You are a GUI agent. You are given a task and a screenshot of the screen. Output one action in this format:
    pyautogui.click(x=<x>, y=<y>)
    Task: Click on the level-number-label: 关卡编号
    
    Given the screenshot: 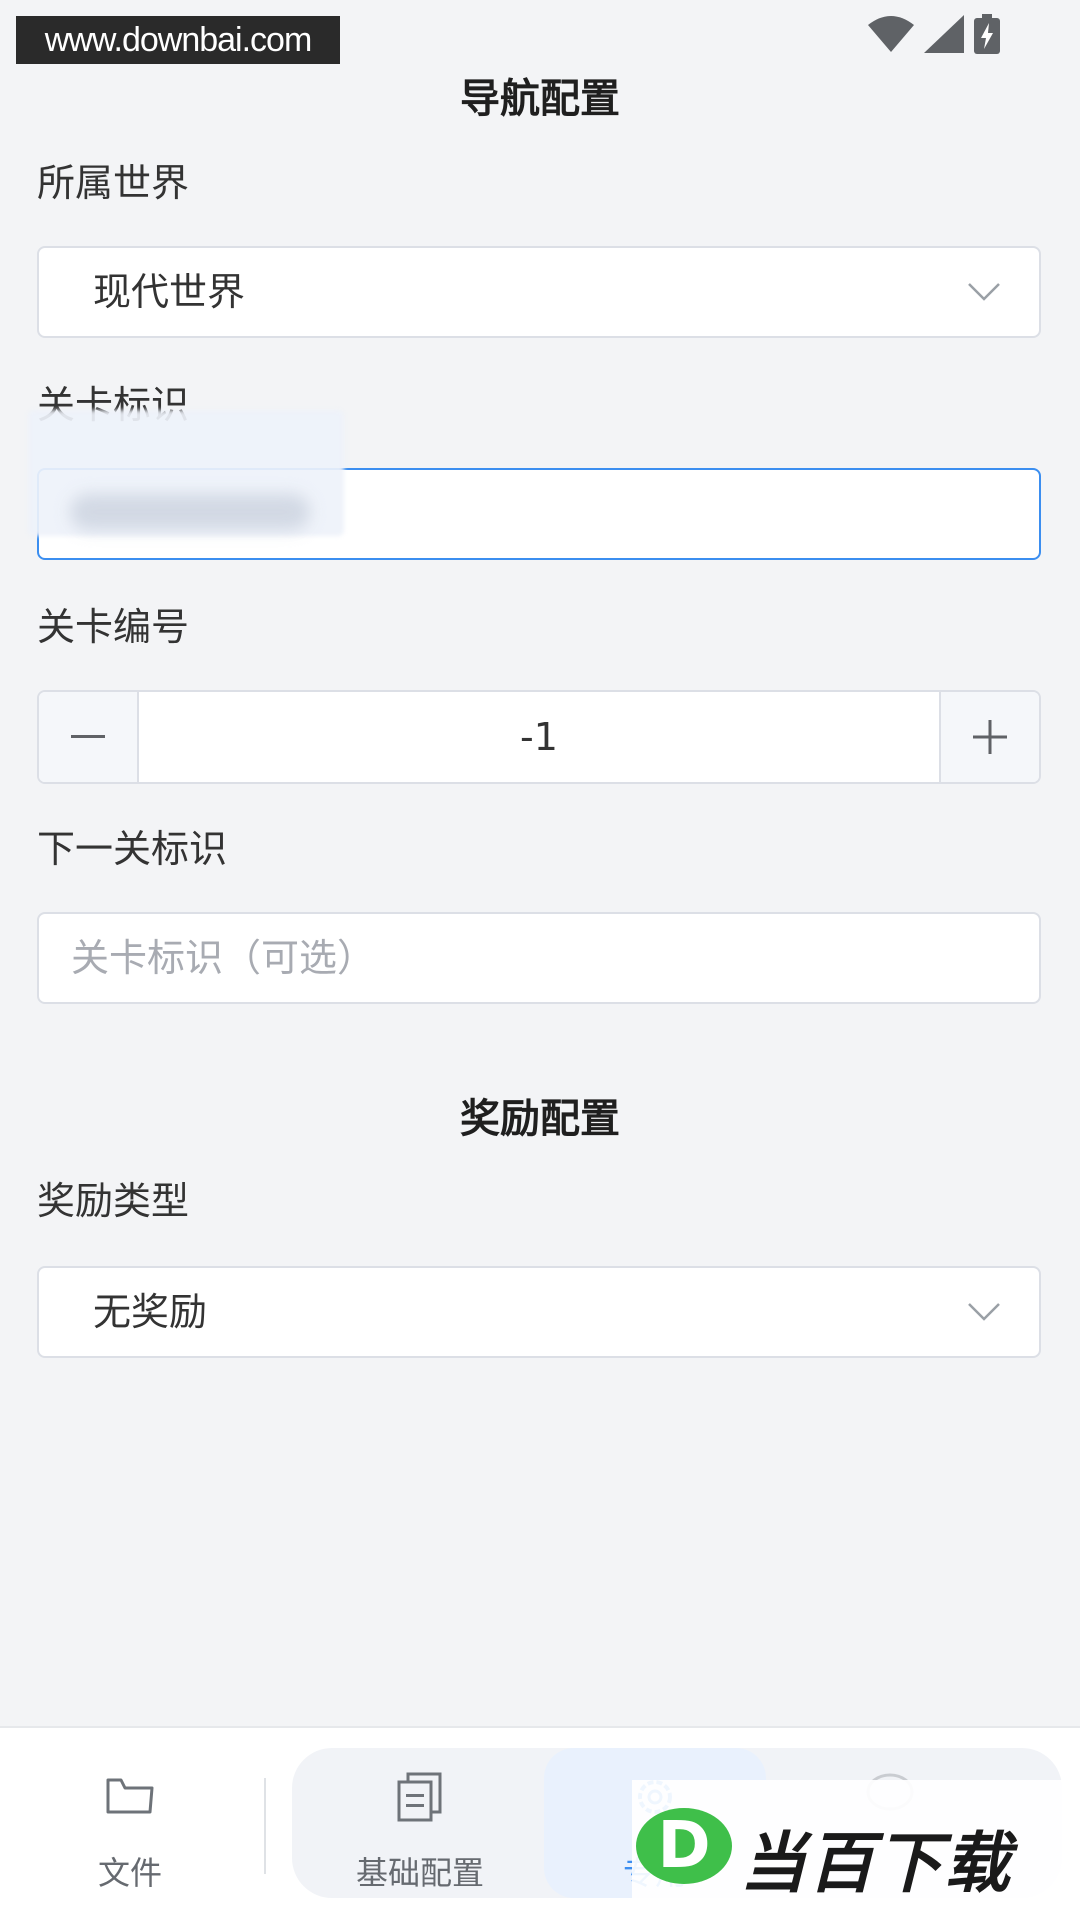 What is the action you would take?
    pyautogui.click(x=113, y=627)
    